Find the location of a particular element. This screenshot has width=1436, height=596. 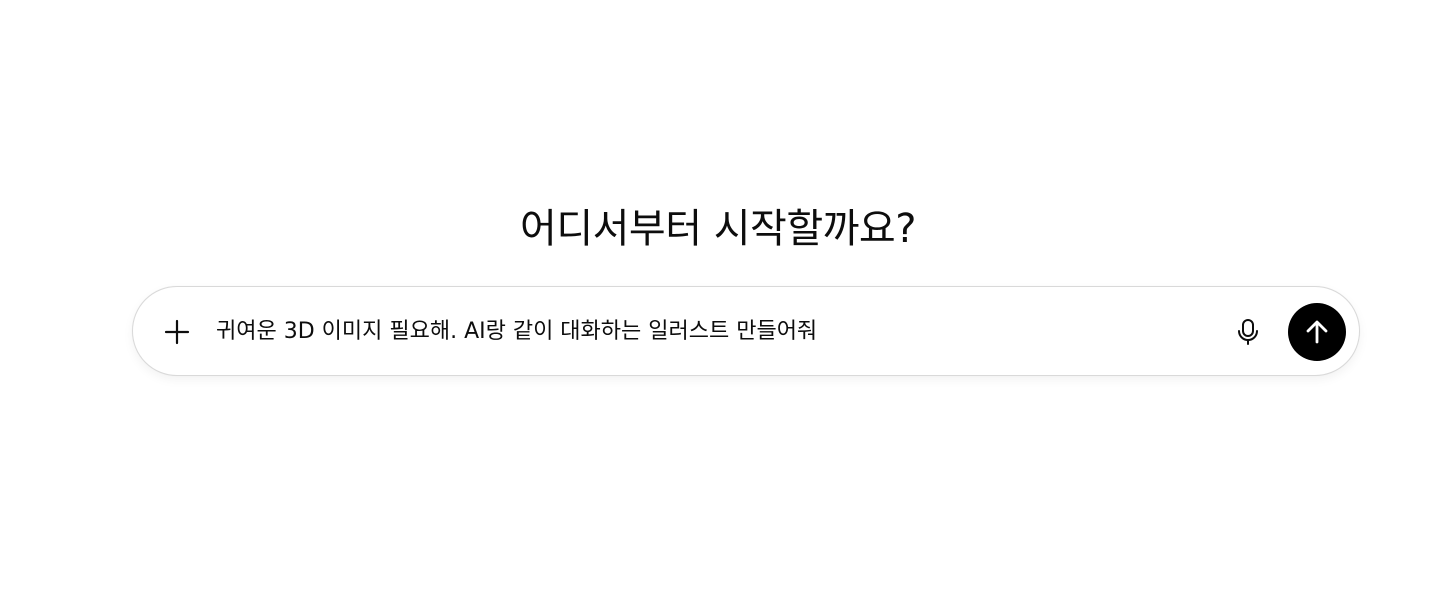

voice-input-button is located at coordinates (1248, 332).